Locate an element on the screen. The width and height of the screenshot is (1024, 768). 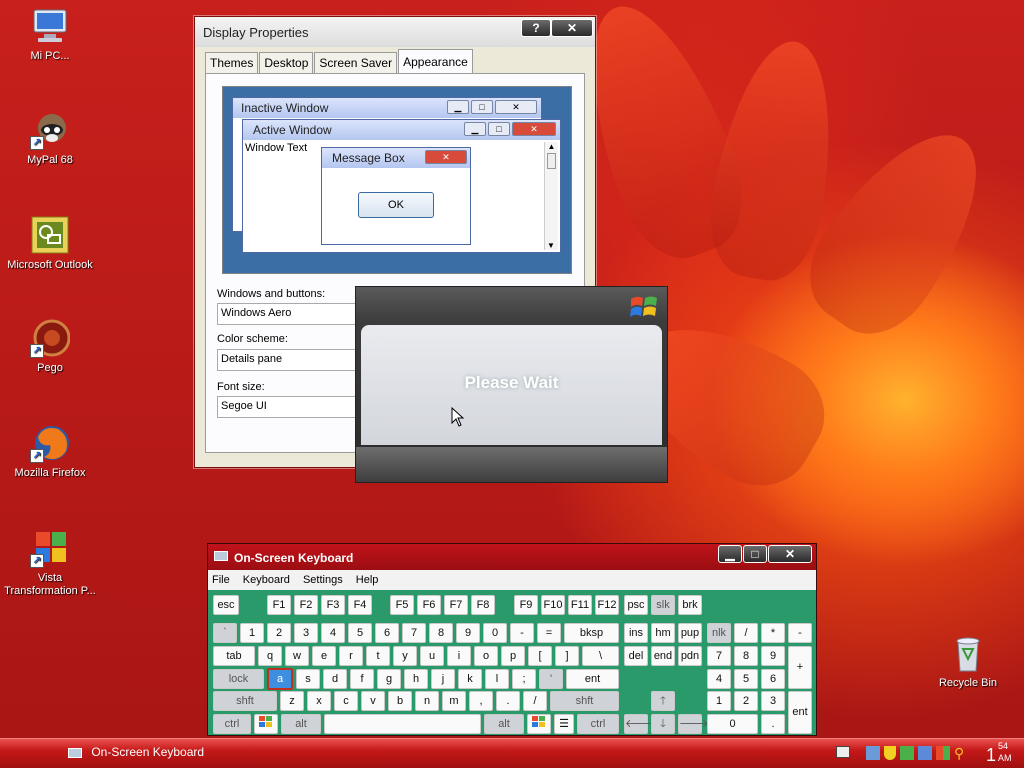
osk-minimize-button: ▁ is located at coordinates (730, 554).